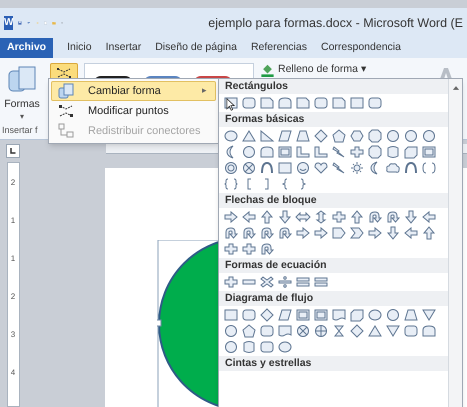 The height and width of the screenshot is (407, 467). What do you see at coordinates (133, 111) in the screenshot?
I see `menu-item: Modificar puntos` at bounding box center [133, 111].